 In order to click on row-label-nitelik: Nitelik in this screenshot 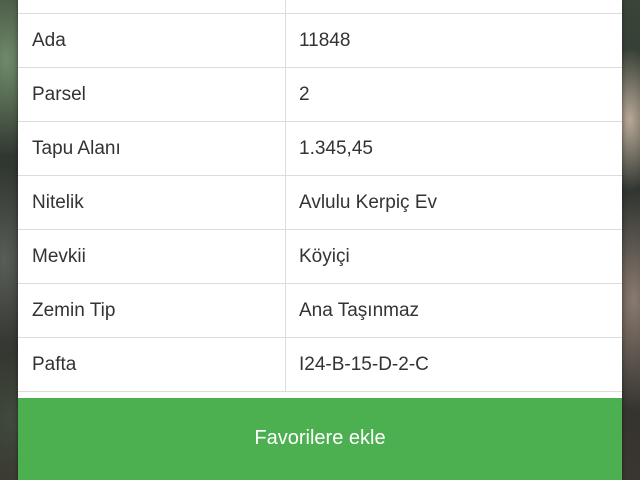, I will do `click(152, 202)`.